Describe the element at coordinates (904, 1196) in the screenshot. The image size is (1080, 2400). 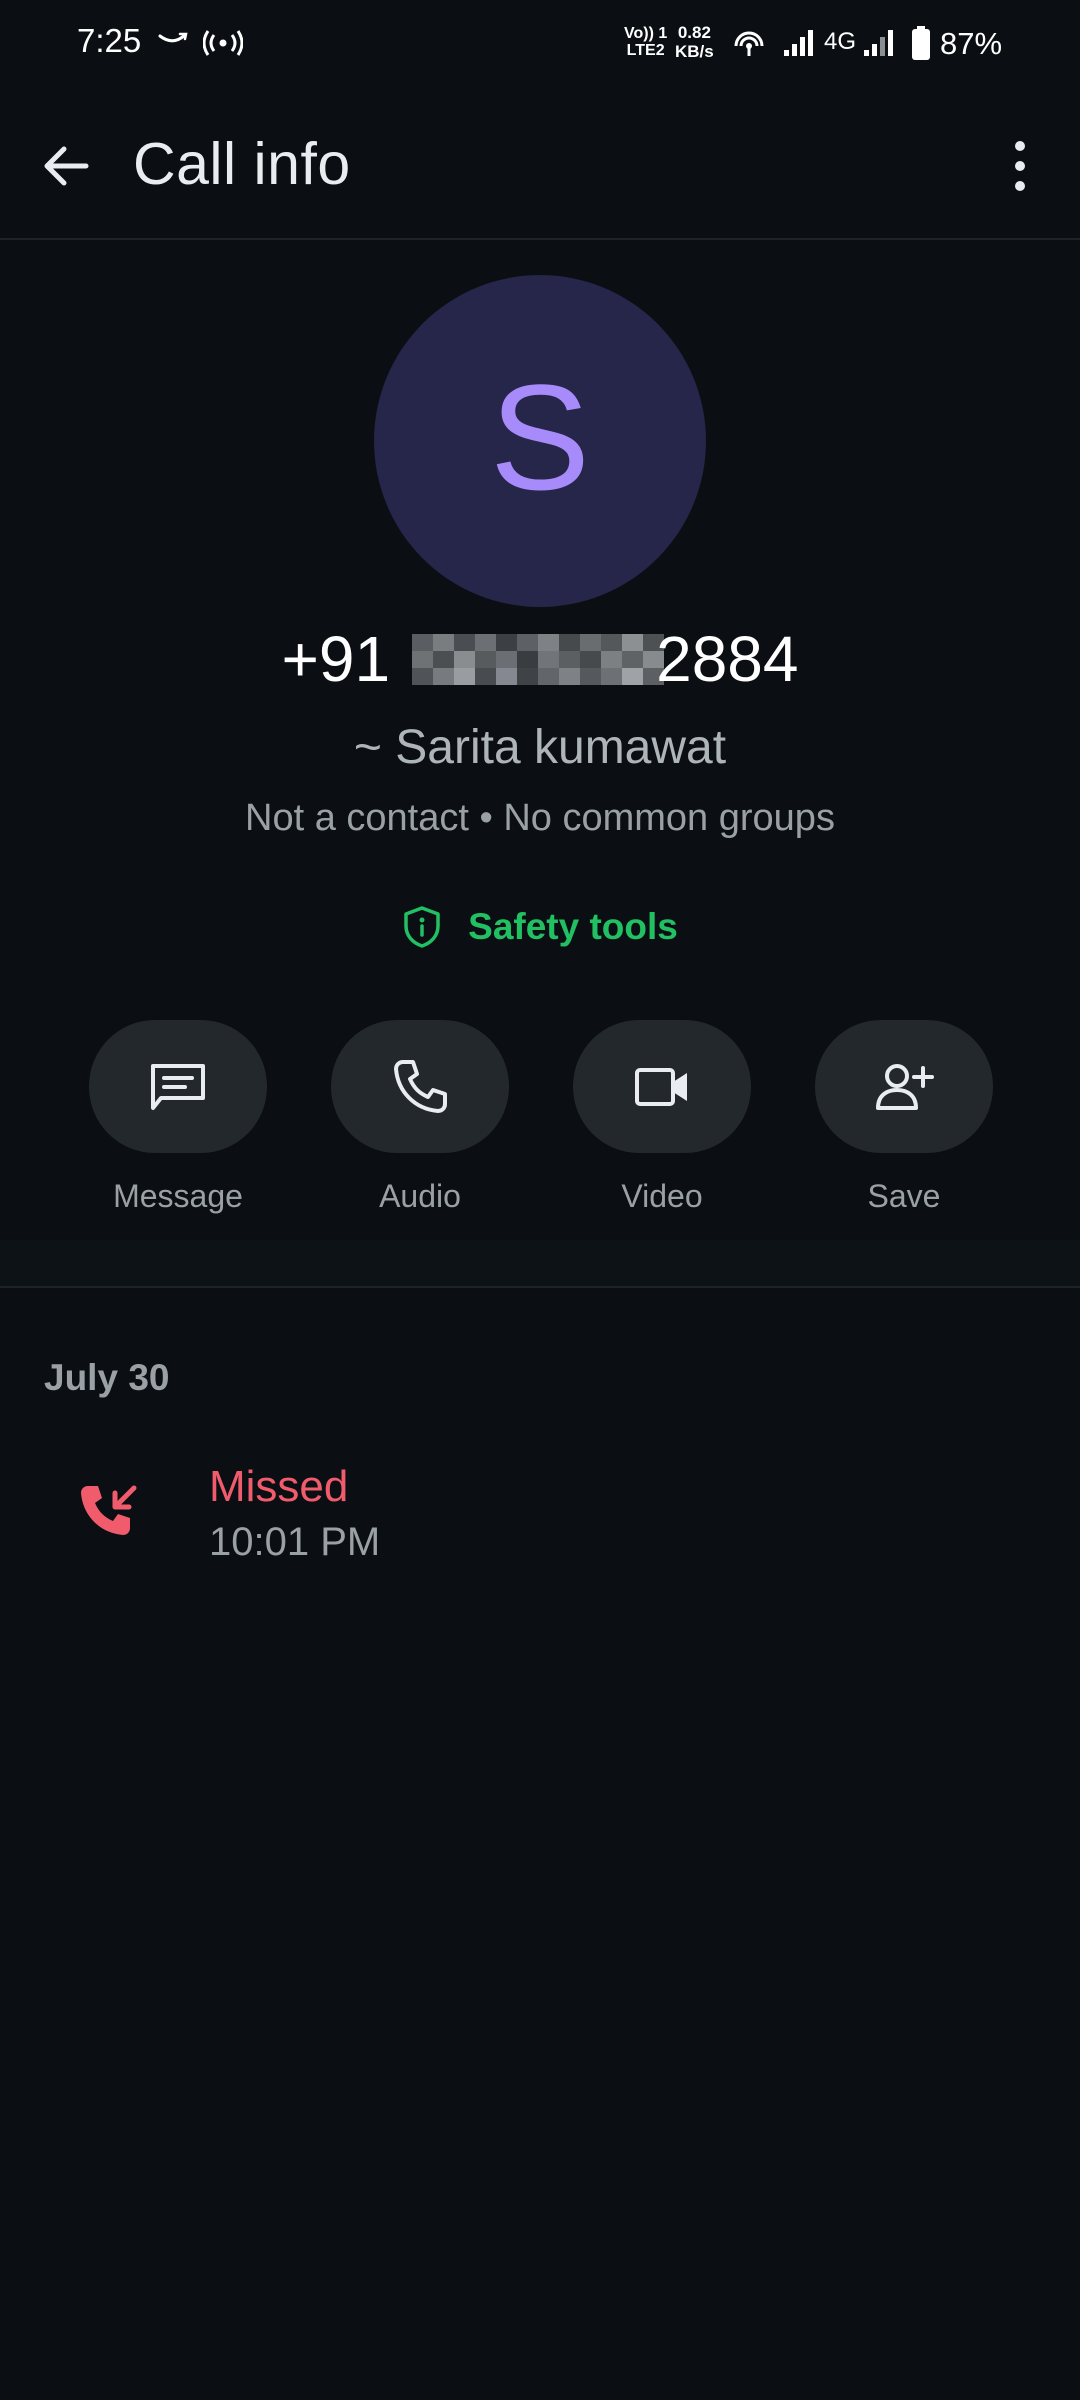
I see `save-label: Save` at that location.